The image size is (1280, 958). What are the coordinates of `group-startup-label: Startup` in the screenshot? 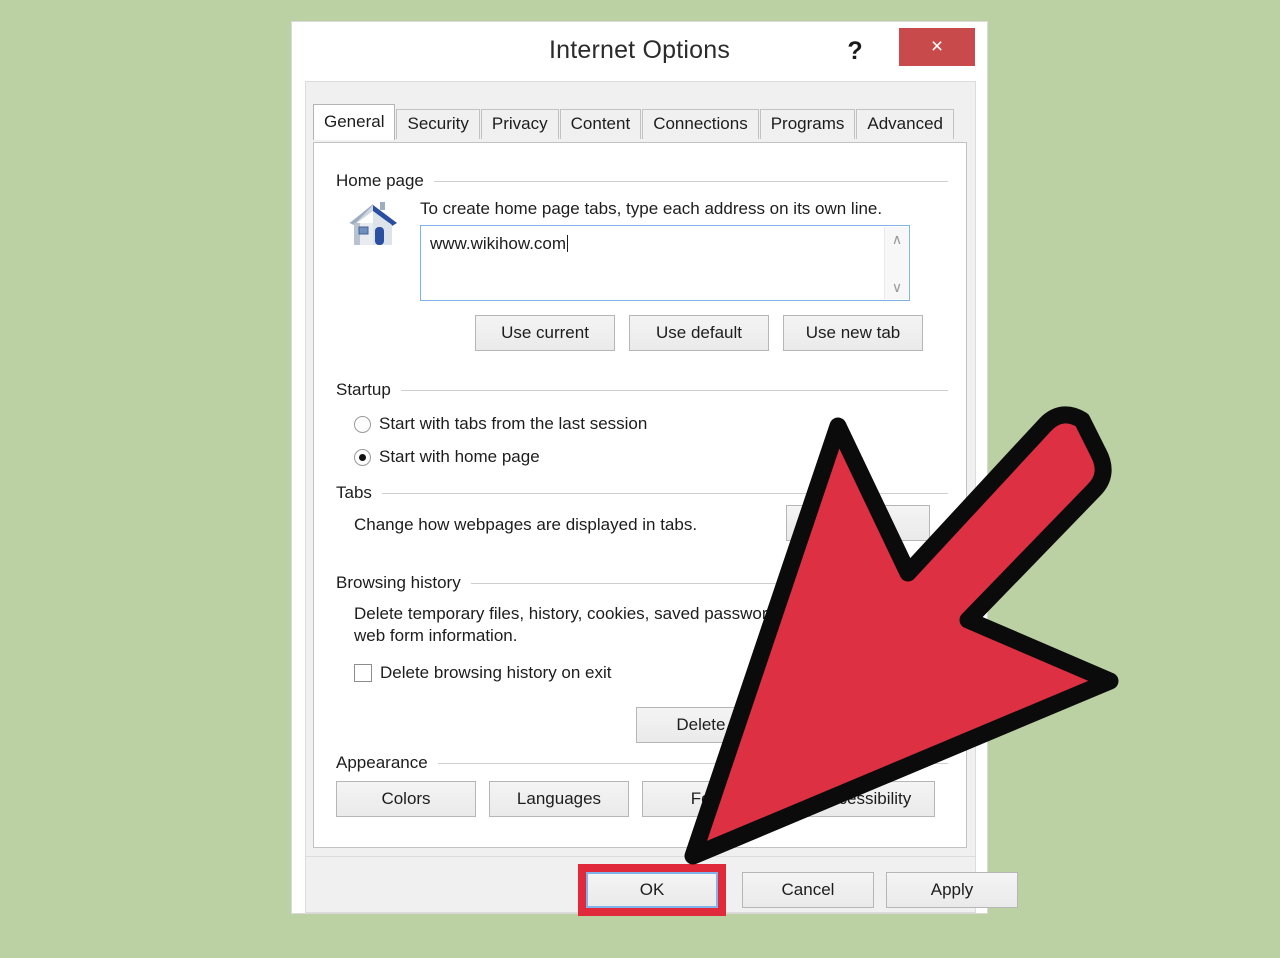 It's located at (363, 389).